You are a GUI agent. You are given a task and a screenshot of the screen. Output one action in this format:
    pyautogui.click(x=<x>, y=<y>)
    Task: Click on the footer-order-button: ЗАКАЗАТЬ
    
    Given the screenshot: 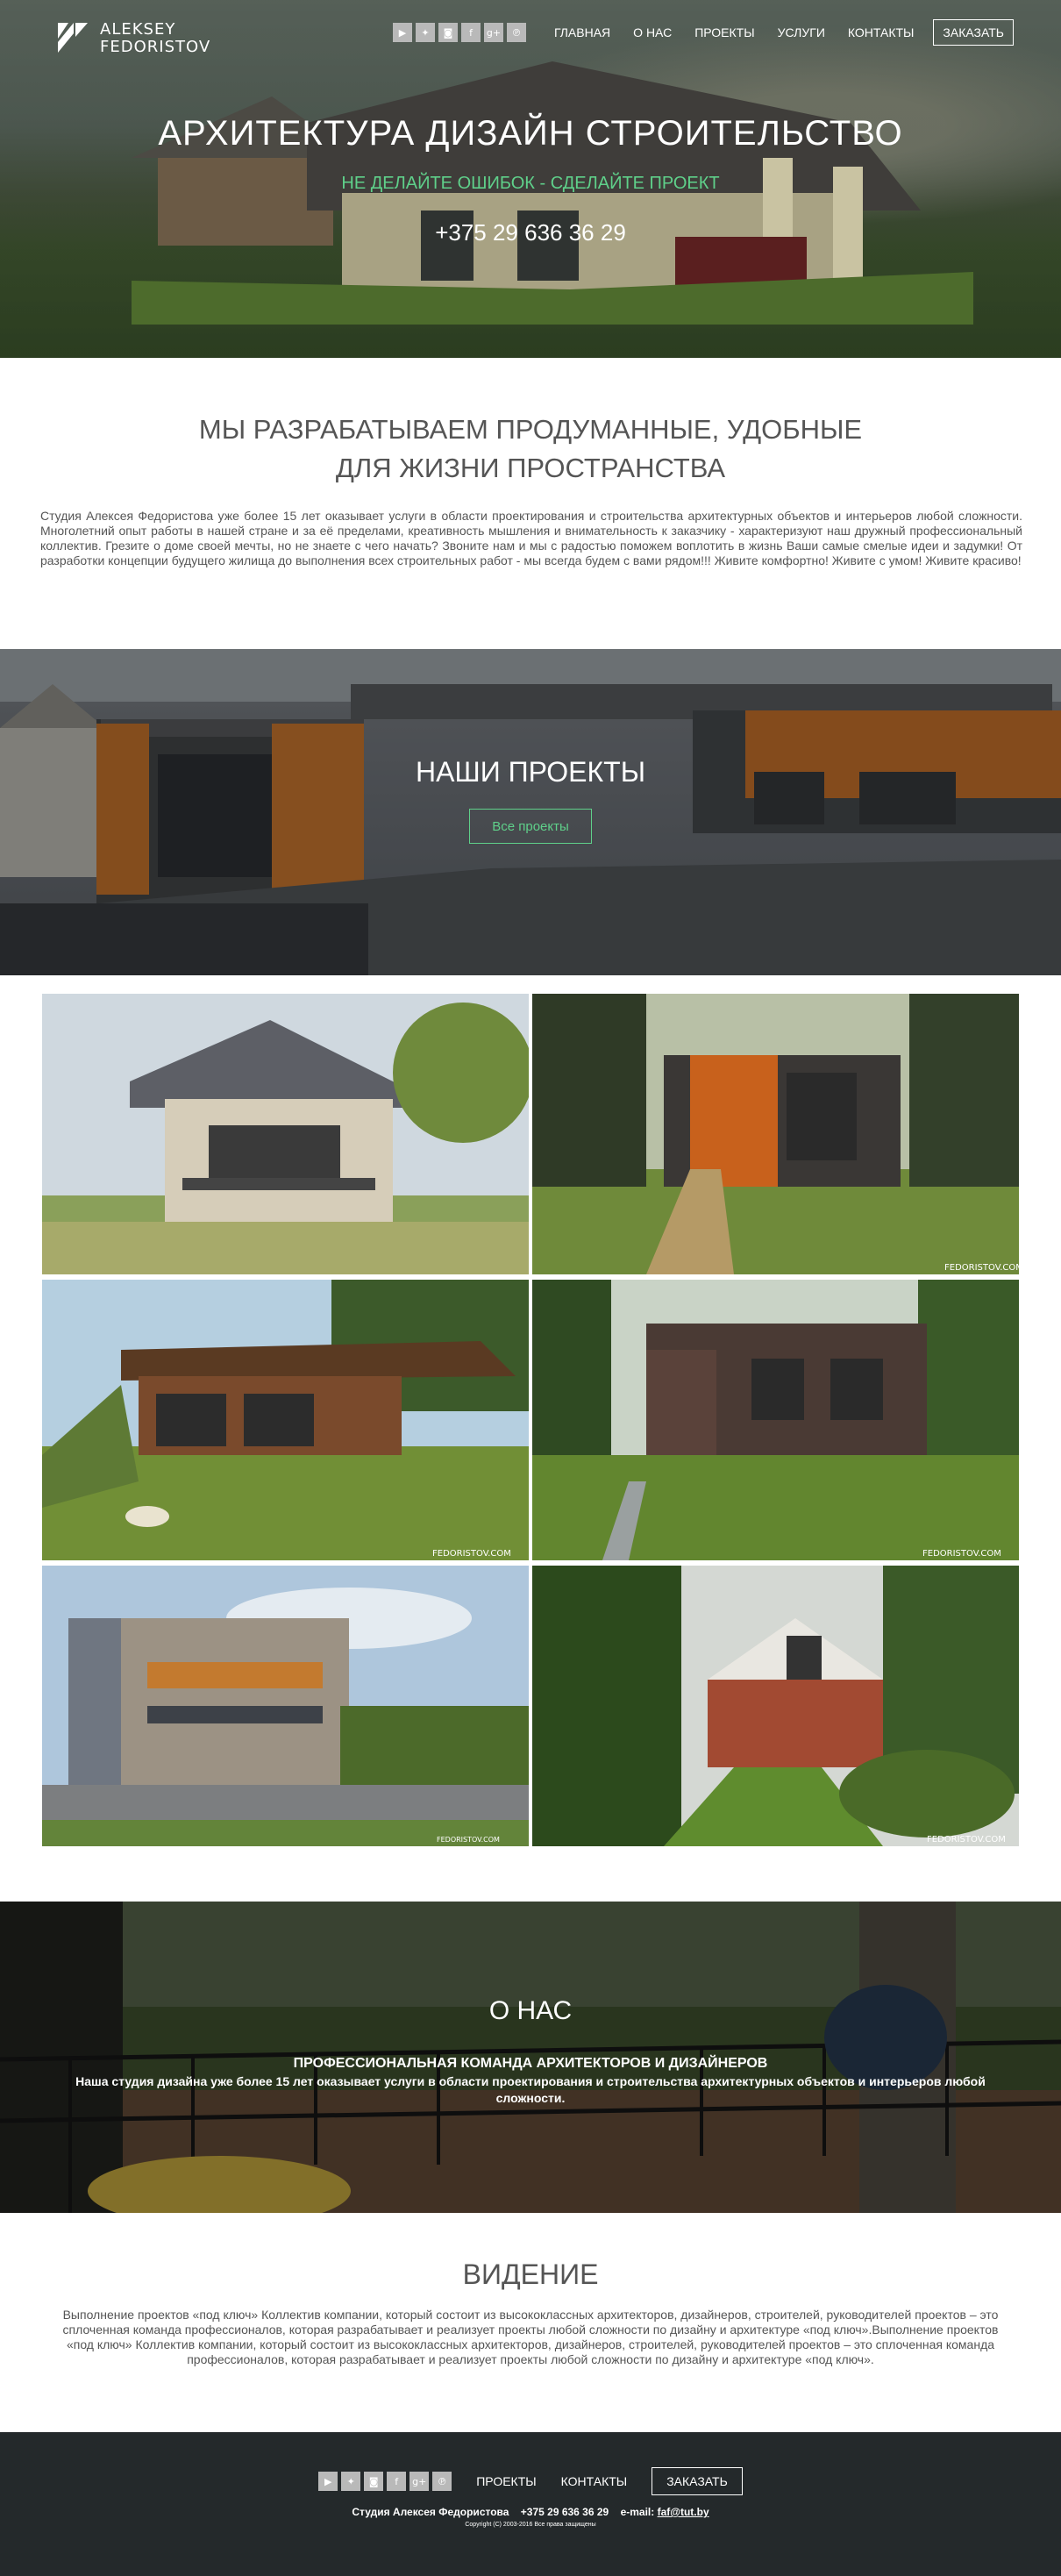 What is the action you would take?
    pyautogui.click(x=698, y=2481)
    